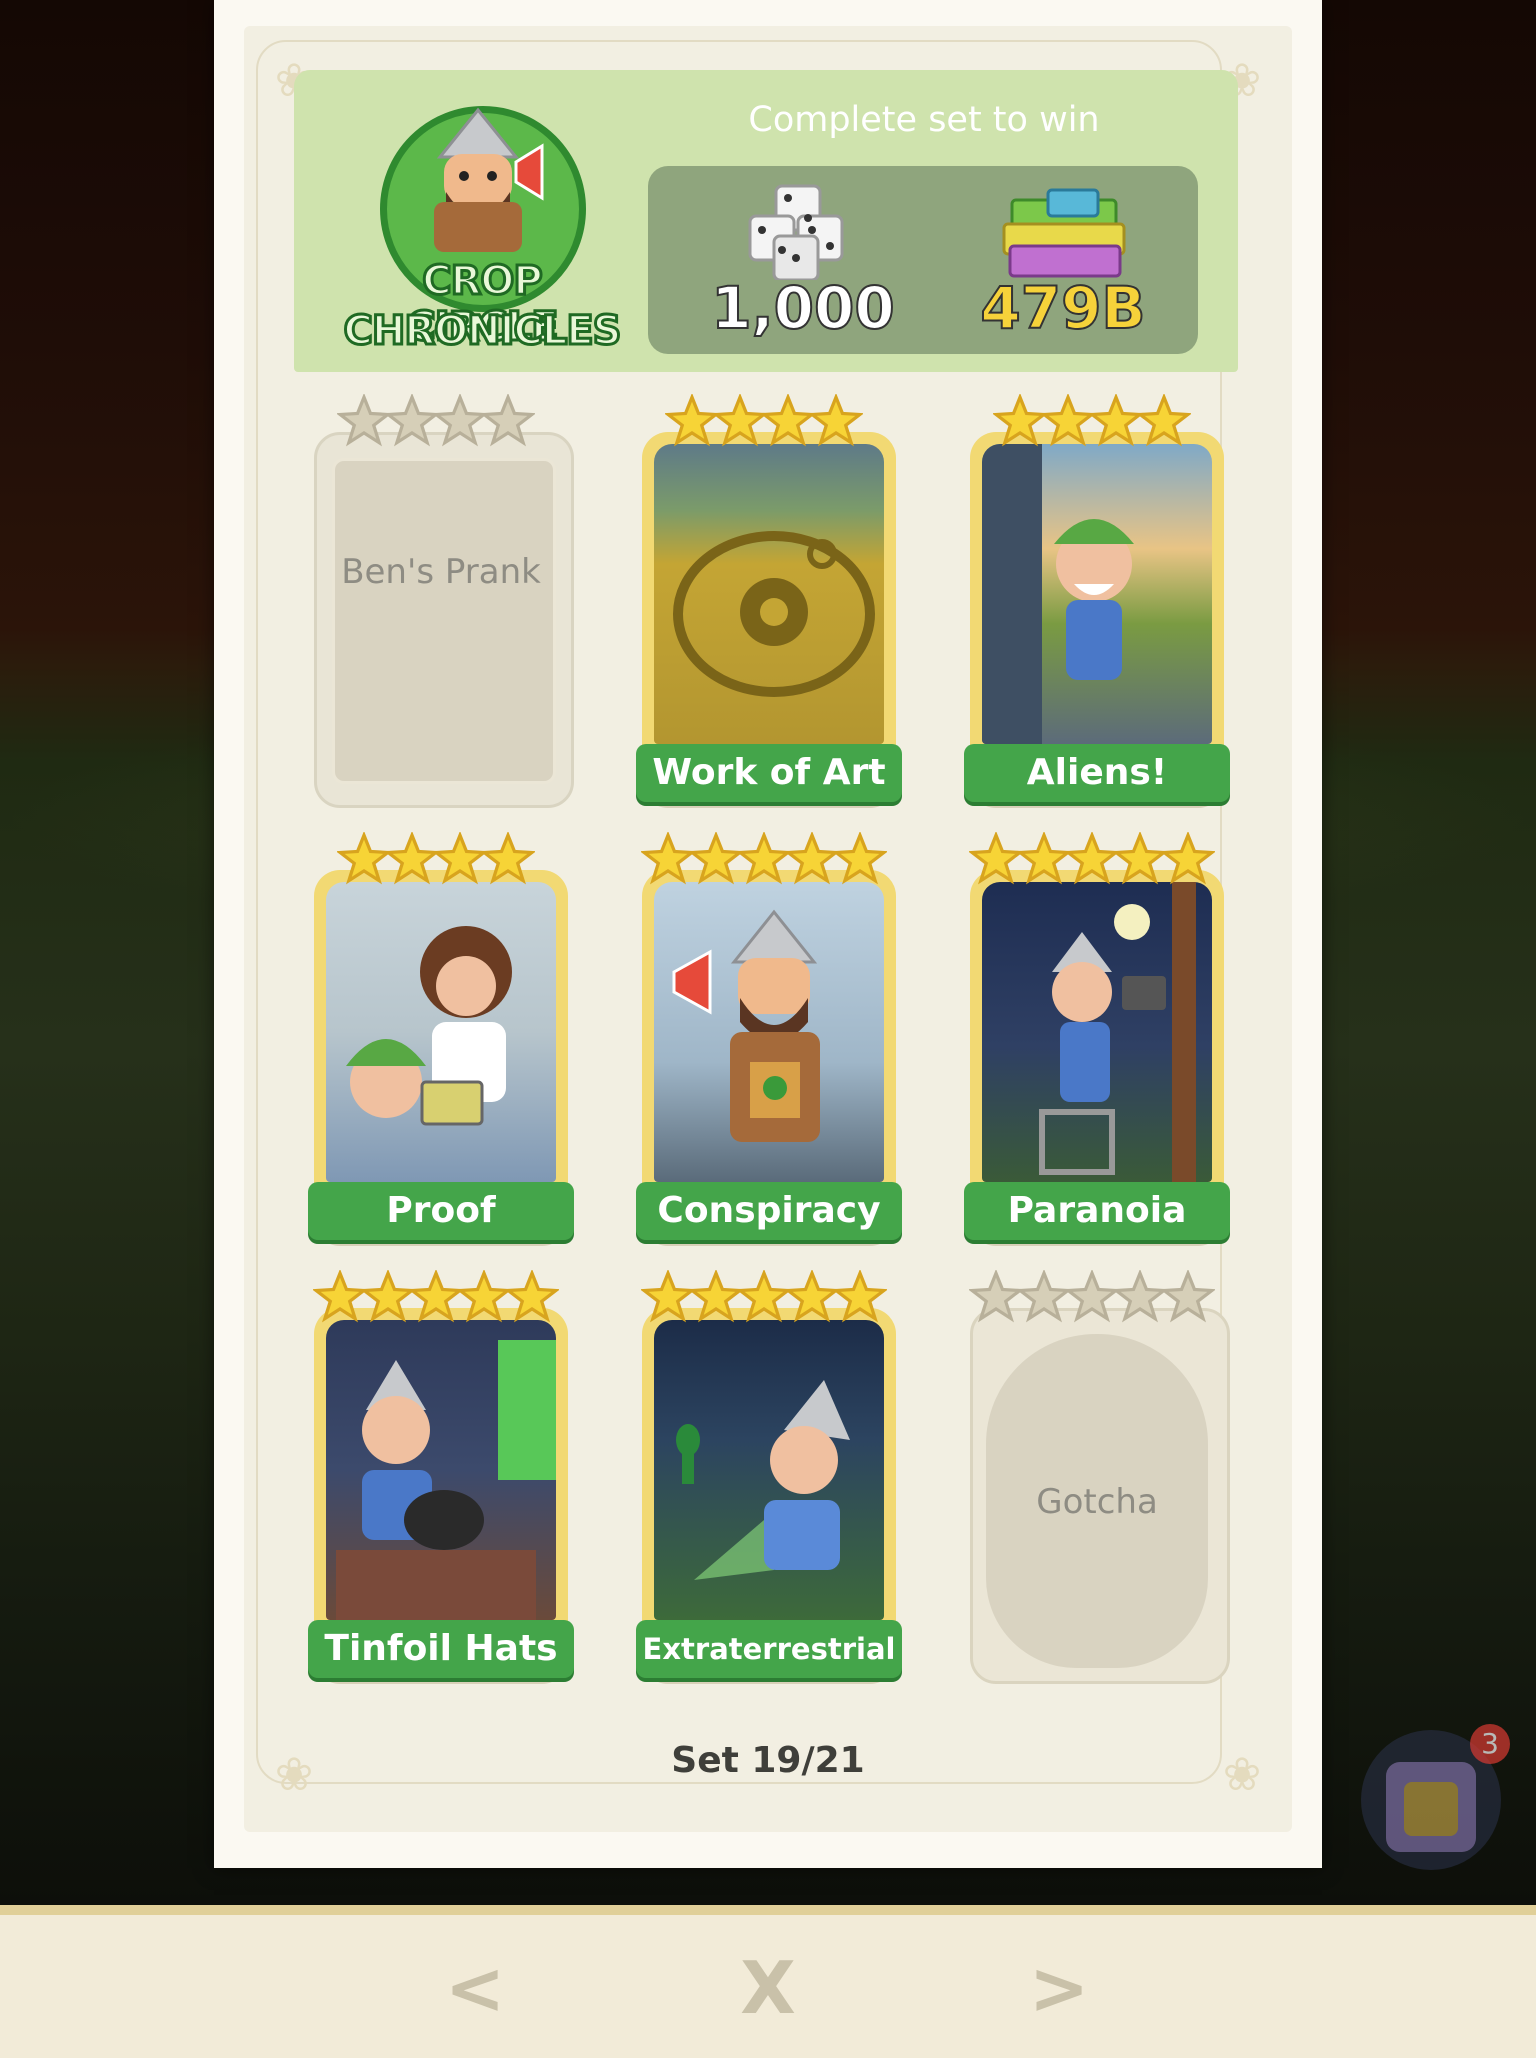 This screenshot has height=2058, width=1536. What do you see at coordinates (1062, 308) in the screenshot?
I see `cash-reward-value: 479B` at bounding box center [1062, 308].